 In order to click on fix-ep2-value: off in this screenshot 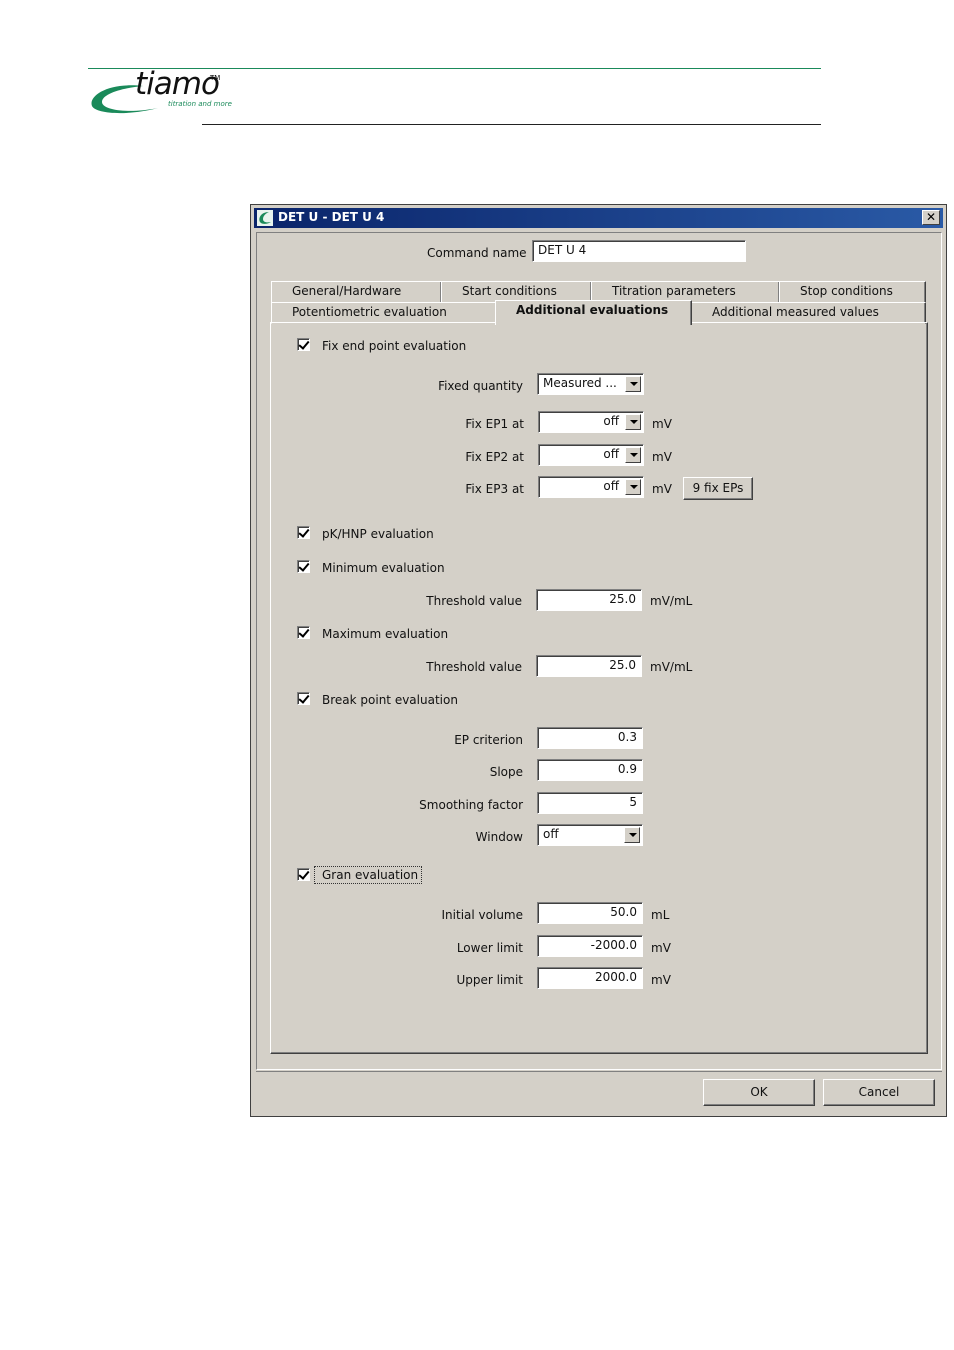, I will do `click(611, 454)`.